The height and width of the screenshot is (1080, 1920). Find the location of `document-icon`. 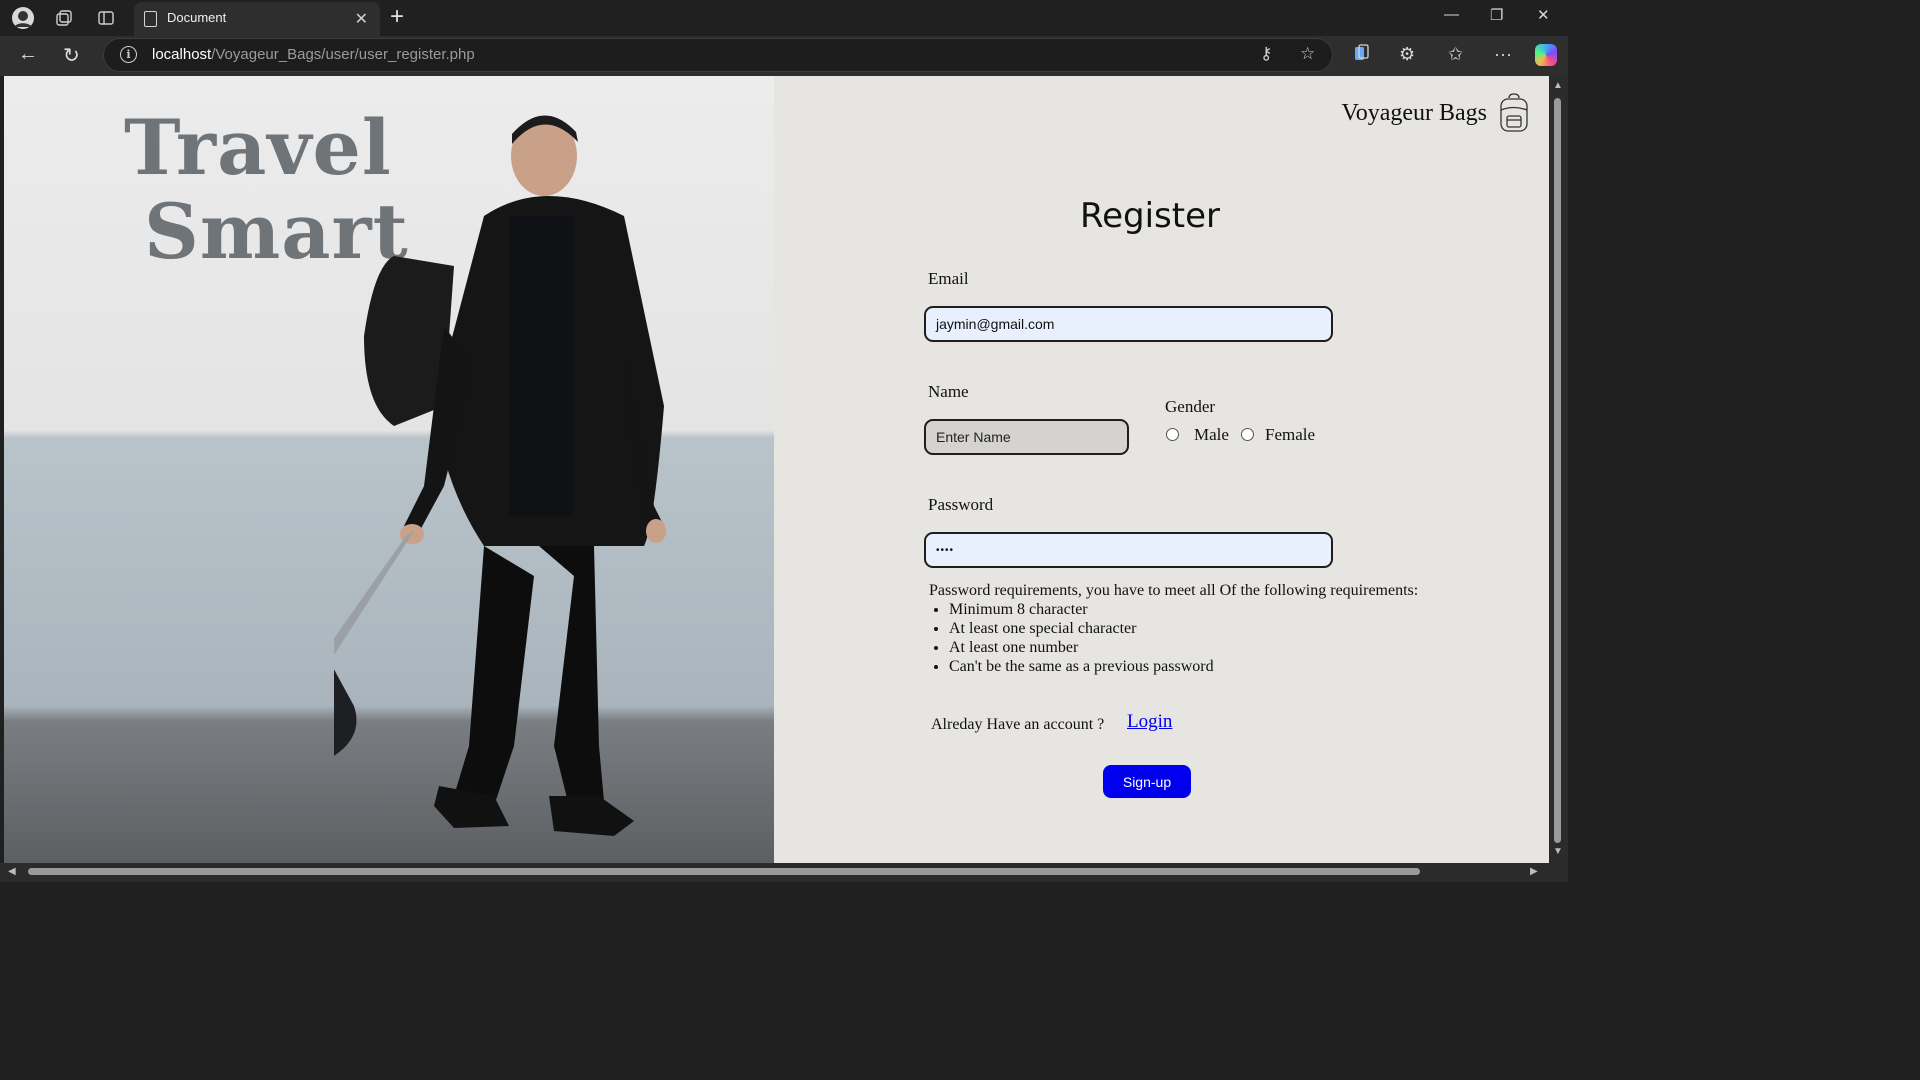

document-icon is located at coordinates (150, 19).